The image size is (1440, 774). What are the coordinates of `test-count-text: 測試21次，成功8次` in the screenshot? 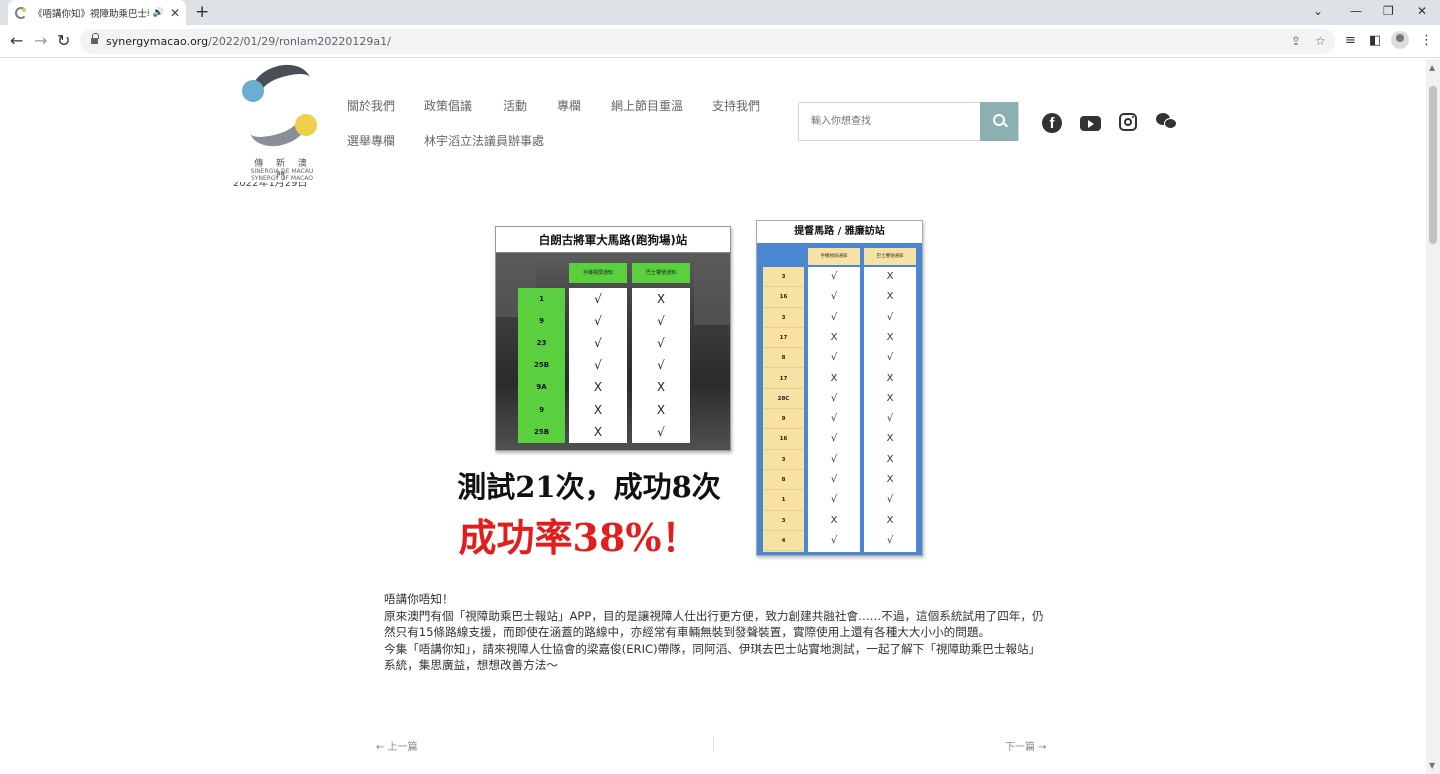 It's located at (589, 487).